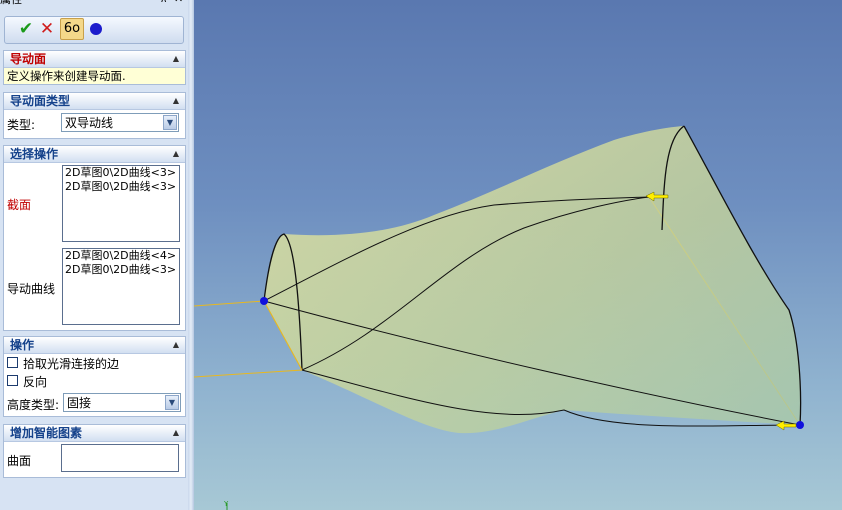 Image resolution: width=842 pixels, height=510 pixels. Describe the element at coordinates (21, 125) in the screenshot. I see `type-label: 类型:` at that location.